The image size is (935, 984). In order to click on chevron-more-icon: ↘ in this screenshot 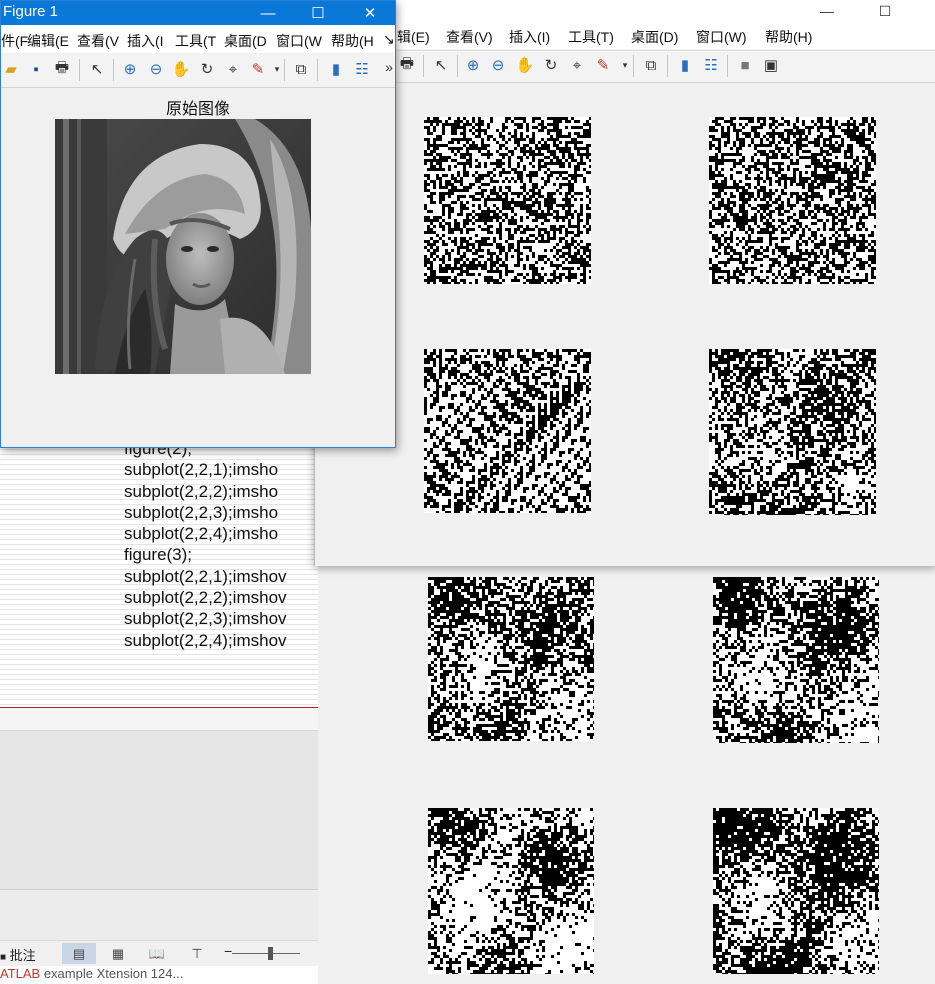, I will do `click(389, 39)`.